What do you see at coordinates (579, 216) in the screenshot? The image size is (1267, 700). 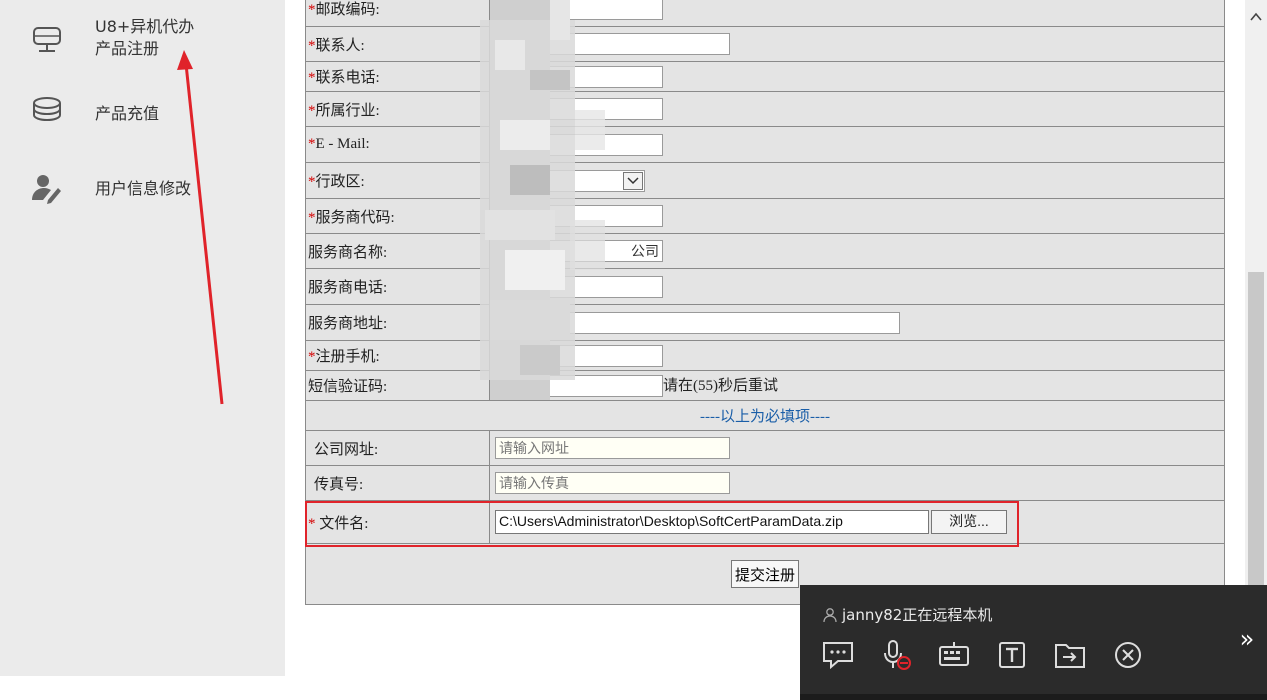 I see `provider-code-input` at bounding box center [579, 216].